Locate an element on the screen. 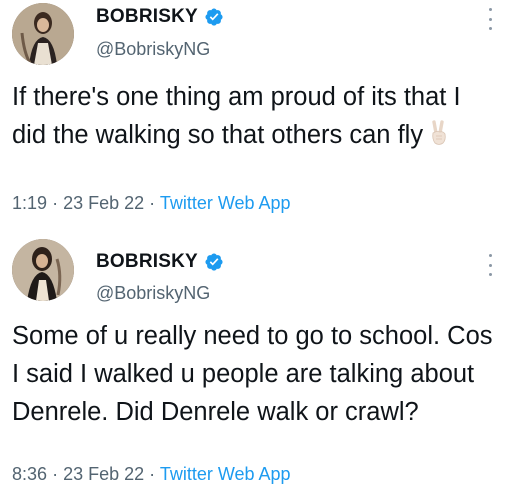 The image size is (510, 503). tweet-meta: 8:36 · 23 Feb 22 · Twitter Web App is located at coordinates (151, 474).